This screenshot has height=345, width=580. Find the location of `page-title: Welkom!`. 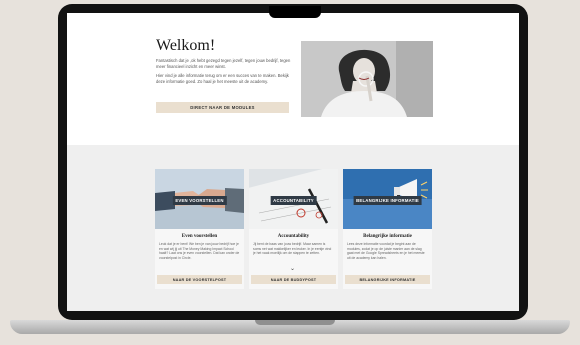

page-title: Welkom! is located at coordinates (186, 45).